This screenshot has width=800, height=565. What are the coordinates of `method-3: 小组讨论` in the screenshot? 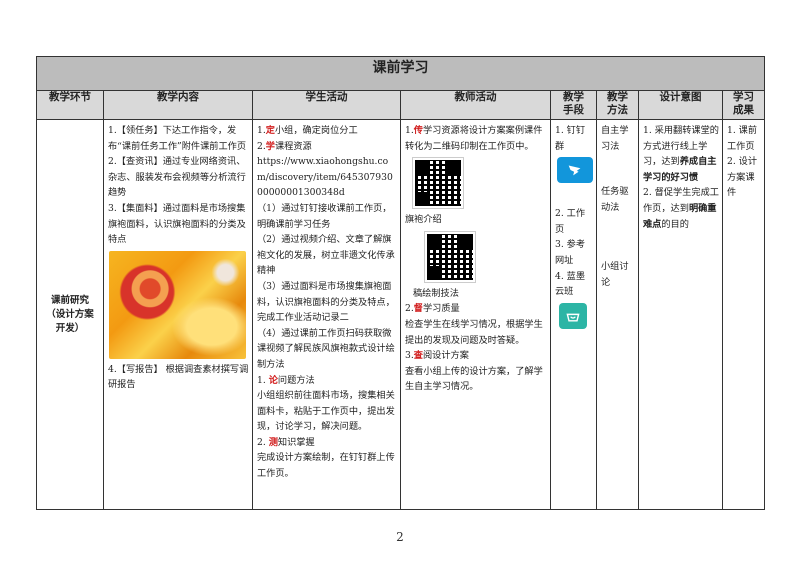 It's located at (615, 274).